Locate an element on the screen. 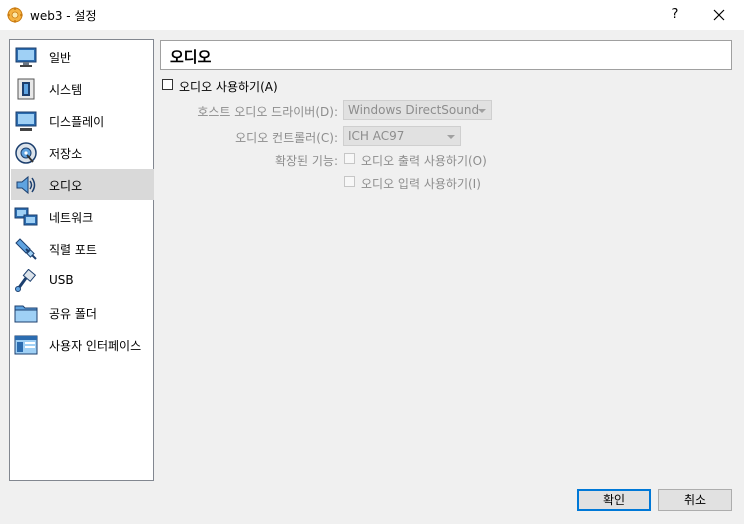 This screenshot has height=524, width=744. sidebar-item-label: USB is located at coordinates (61, 280).